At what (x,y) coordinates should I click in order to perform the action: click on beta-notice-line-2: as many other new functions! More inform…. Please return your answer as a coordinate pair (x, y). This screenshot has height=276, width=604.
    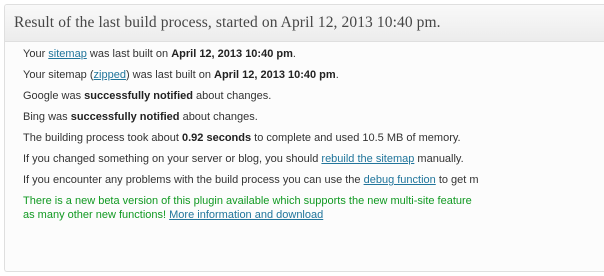
    Looking at the image, I should click on (313, 215).